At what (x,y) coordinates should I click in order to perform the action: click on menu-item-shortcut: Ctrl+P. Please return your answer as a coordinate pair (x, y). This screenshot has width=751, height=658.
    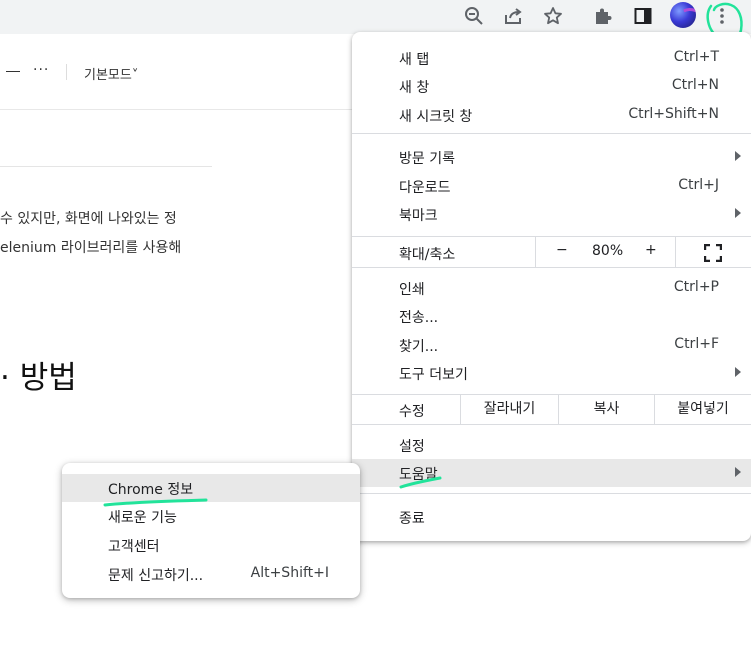
    Looking at the image, I should click on (696, 287).